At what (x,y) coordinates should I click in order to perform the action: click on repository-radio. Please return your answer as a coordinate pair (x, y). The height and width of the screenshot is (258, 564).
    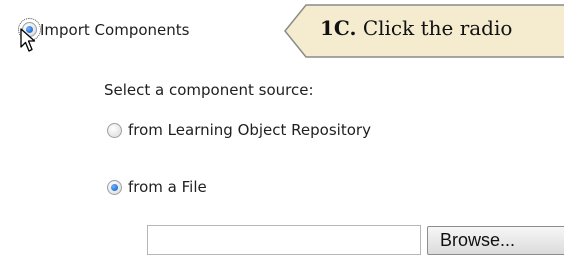
    Looking at the image, I should click on (114, 130).